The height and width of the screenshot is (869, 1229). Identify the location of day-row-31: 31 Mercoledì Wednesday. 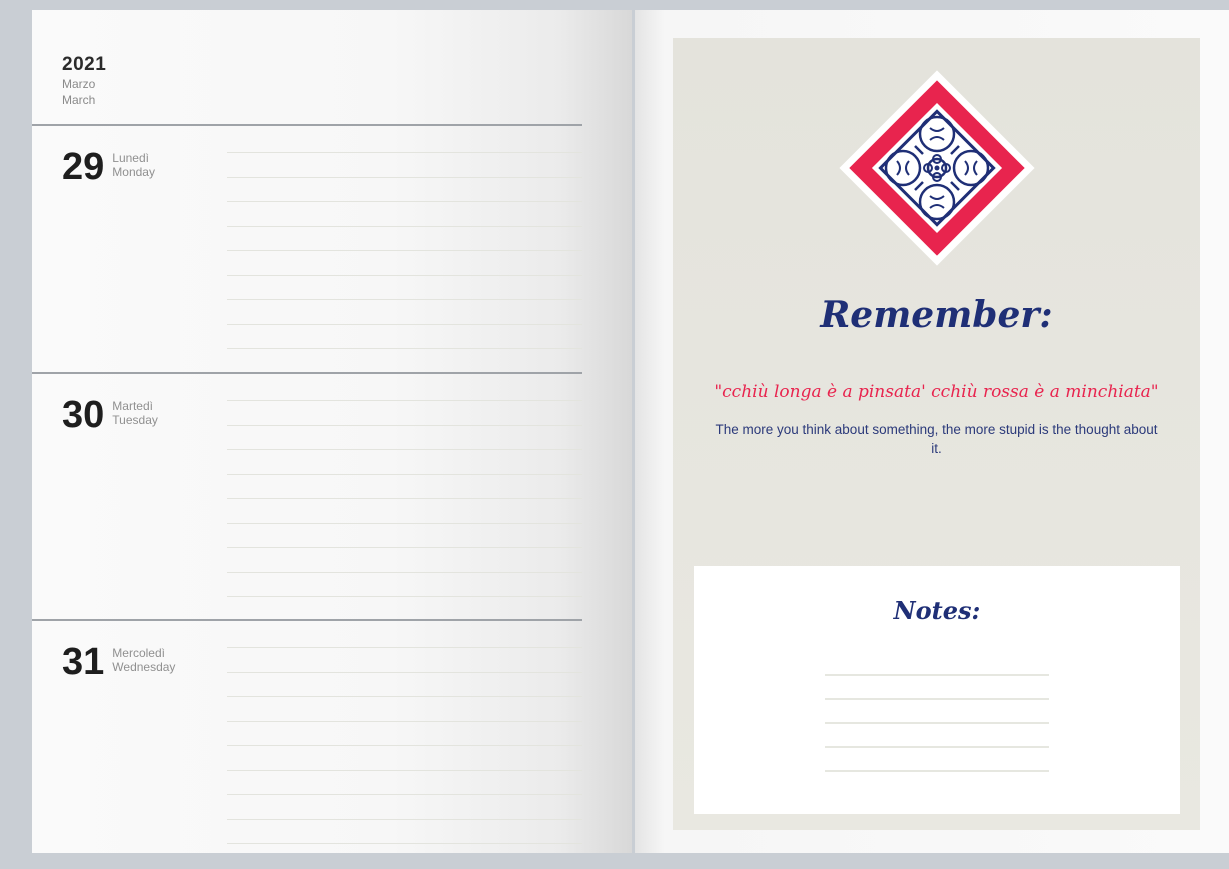
(307, 744).